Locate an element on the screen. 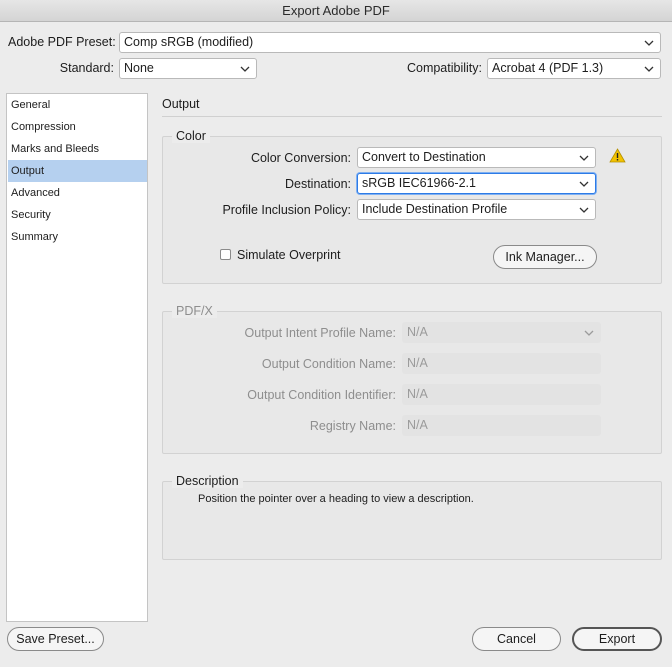 Image resolution: width=672 pixels, height=667 pixels. color-panel-title: Color is located at coordinates (191, 136).